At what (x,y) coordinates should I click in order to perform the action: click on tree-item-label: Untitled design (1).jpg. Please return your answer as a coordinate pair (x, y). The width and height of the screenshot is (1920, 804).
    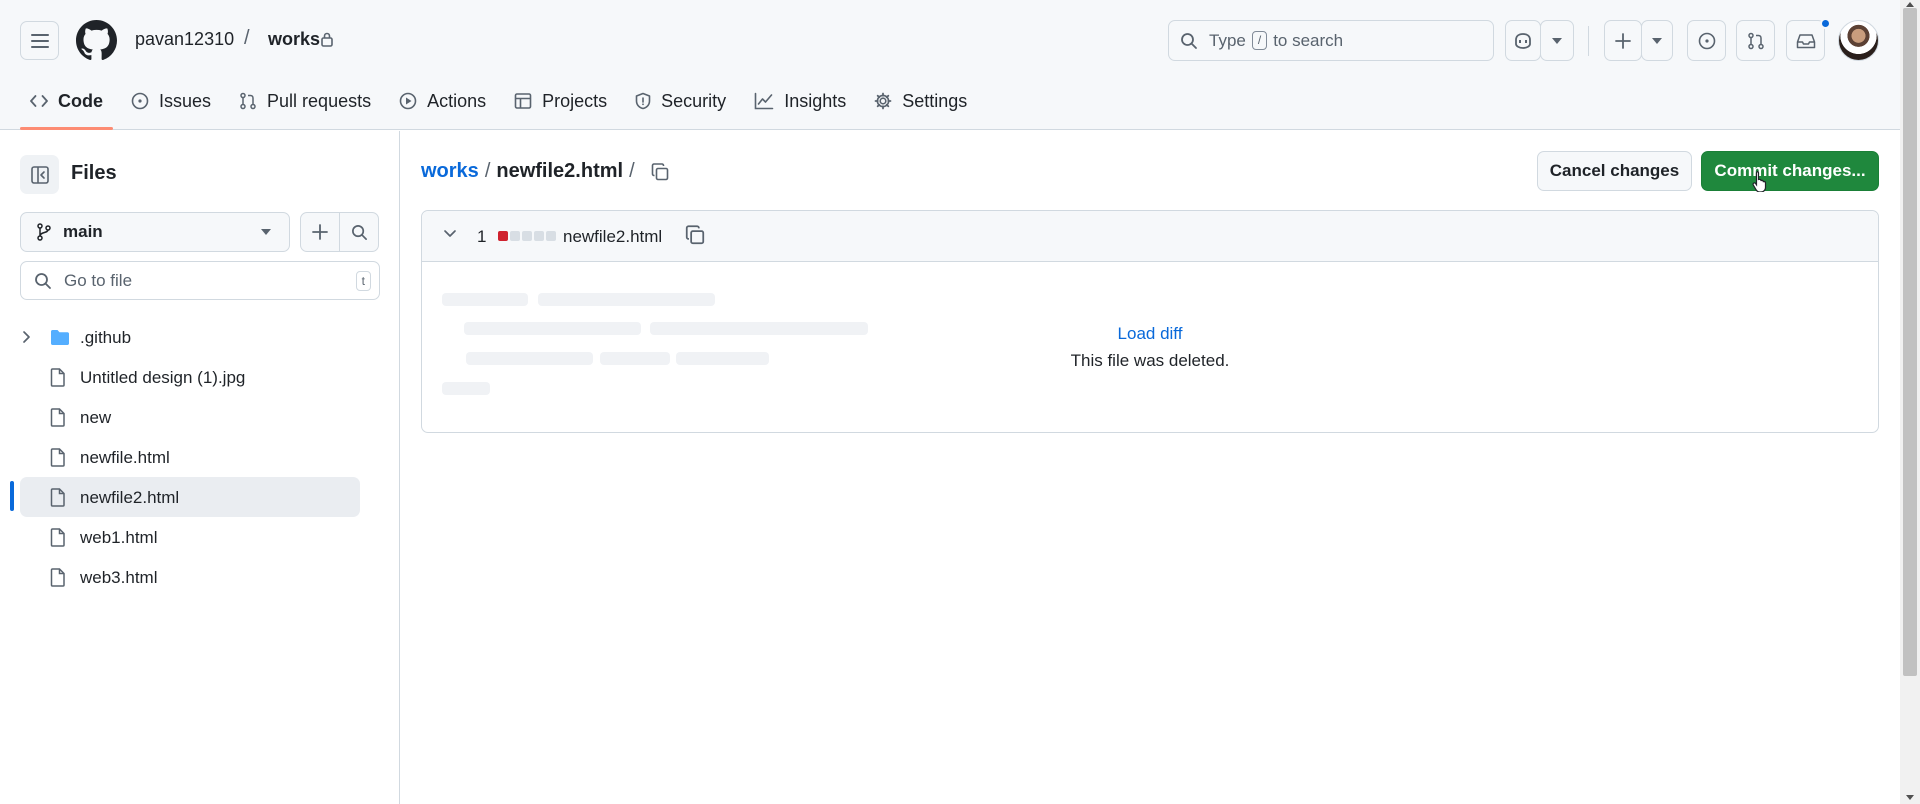
    Looking at the image, I should click on (163, 377).